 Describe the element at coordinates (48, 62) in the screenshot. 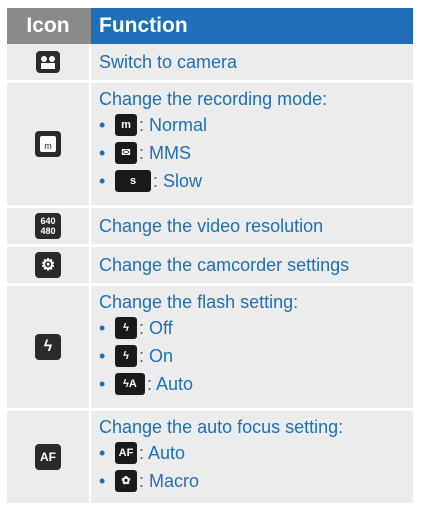

I see `camera-switch-icon` at that location.